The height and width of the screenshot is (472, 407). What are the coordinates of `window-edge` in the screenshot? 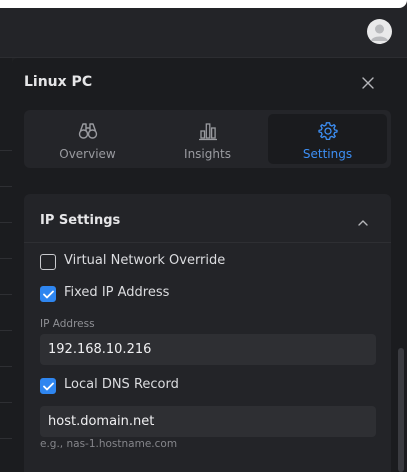 It's located at (203, 4).